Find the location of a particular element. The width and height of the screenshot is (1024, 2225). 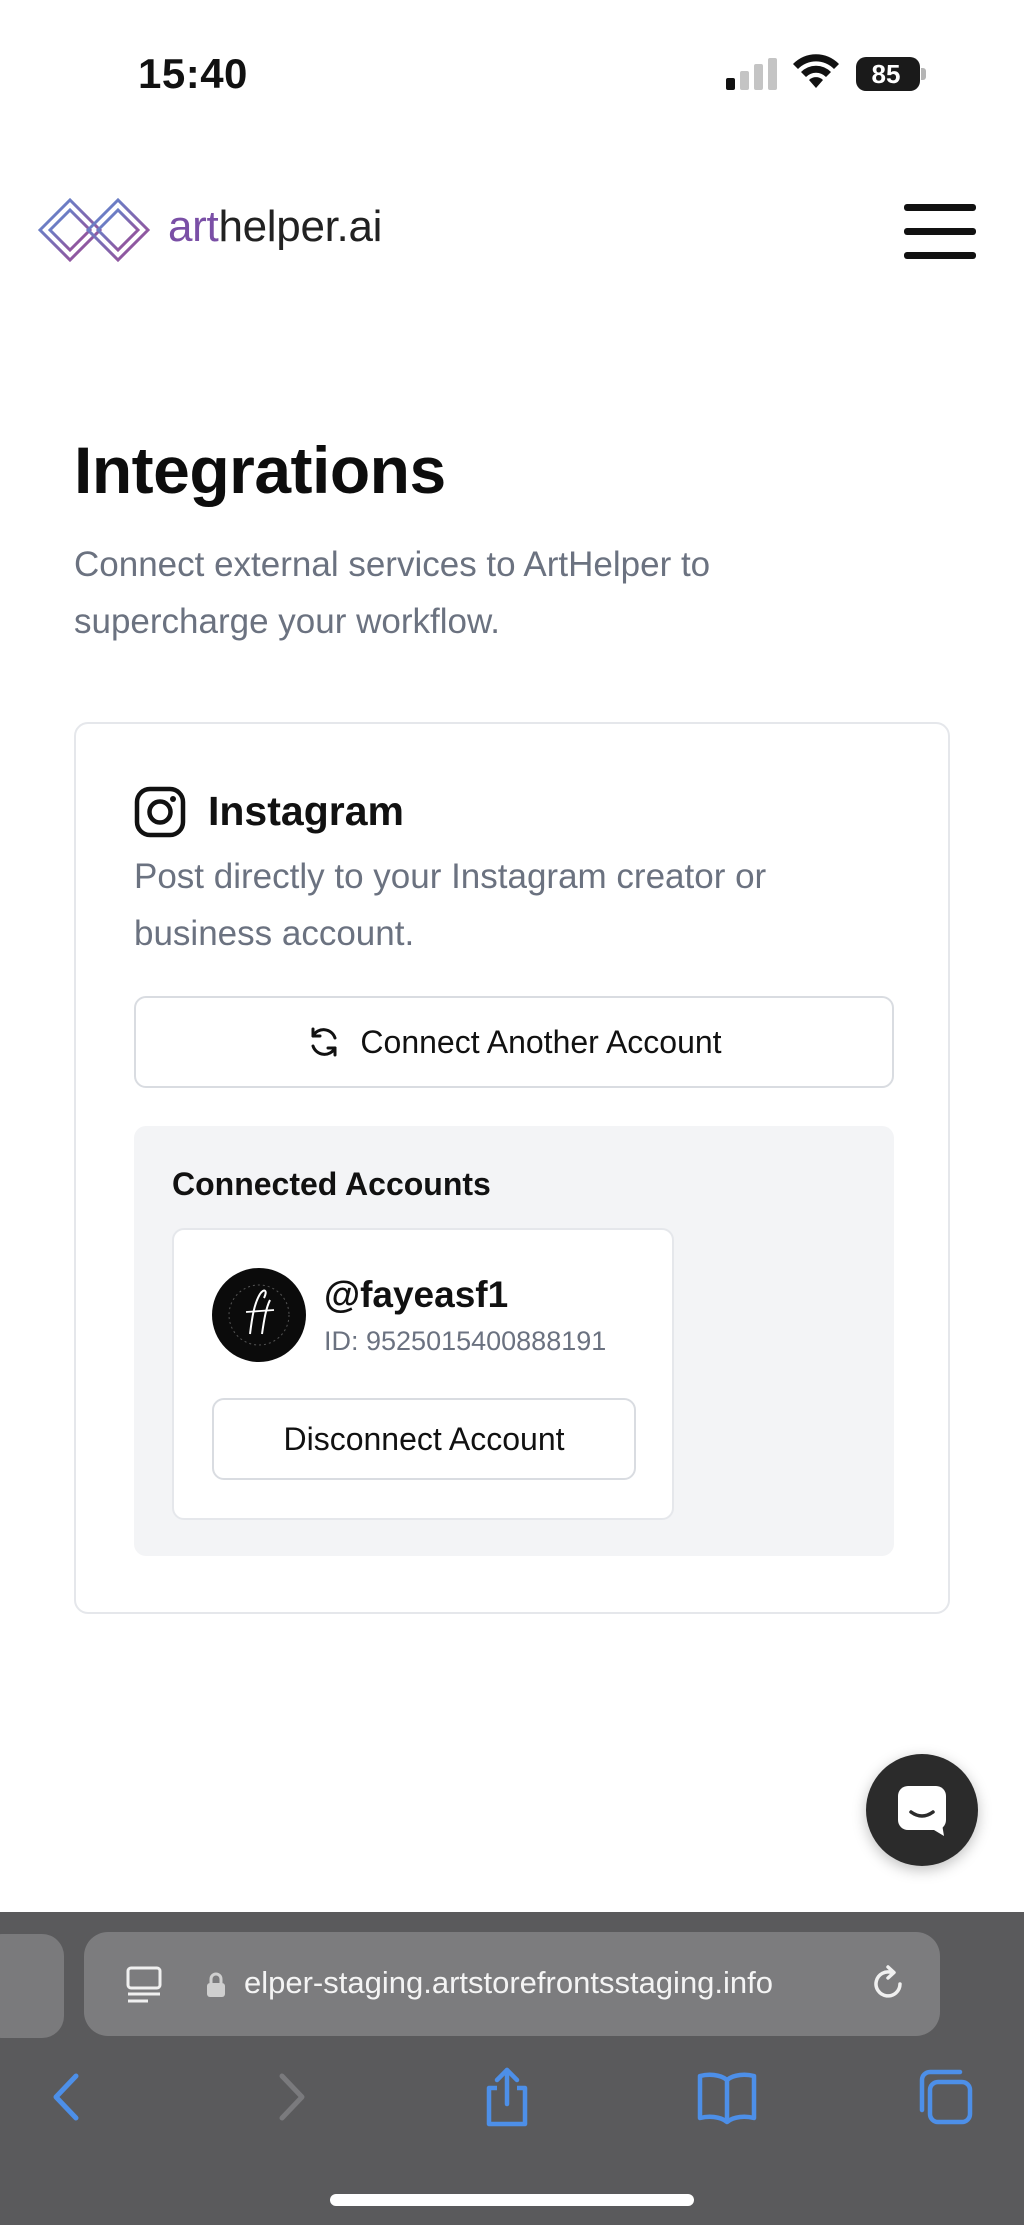

instagram-icon is located at coordinates (160, 812).